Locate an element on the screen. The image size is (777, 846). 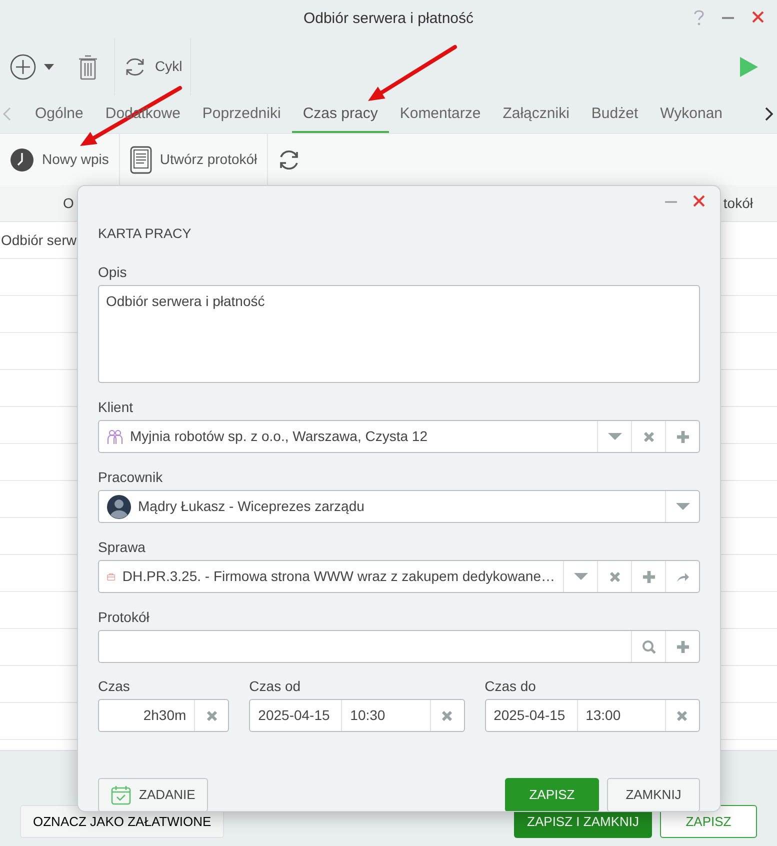
play-icon is located at coordinates (749, 67).